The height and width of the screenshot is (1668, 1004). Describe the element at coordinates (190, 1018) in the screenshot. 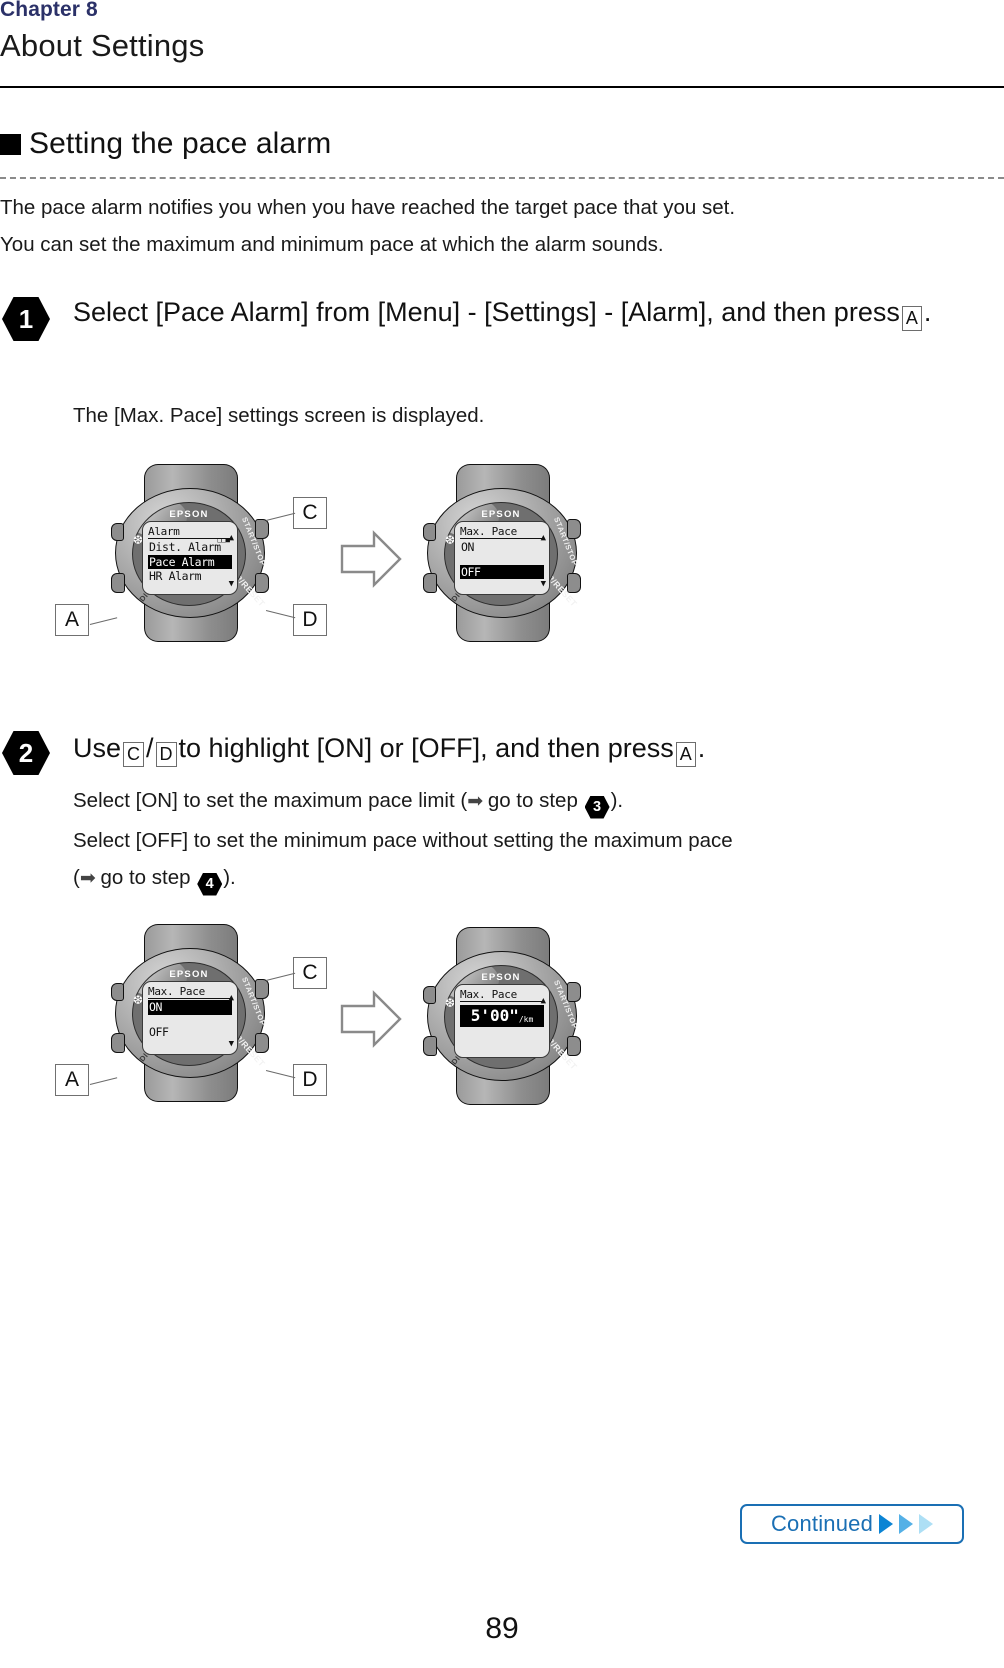

I see `watch-screen-left-step2: Max. Pace ▲ ON OFF ▼` at that location.